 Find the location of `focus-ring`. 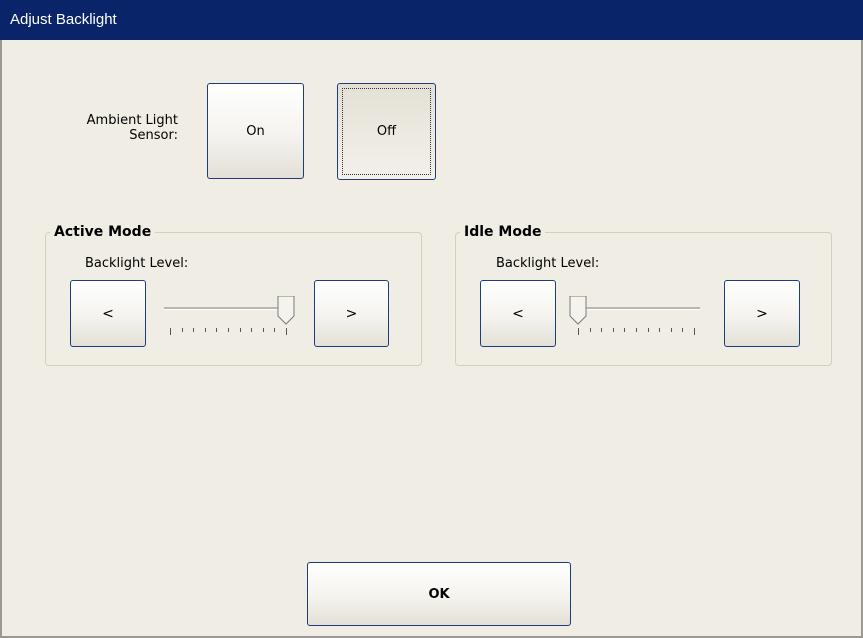

focus-ring is located at coordinates (386, 131).